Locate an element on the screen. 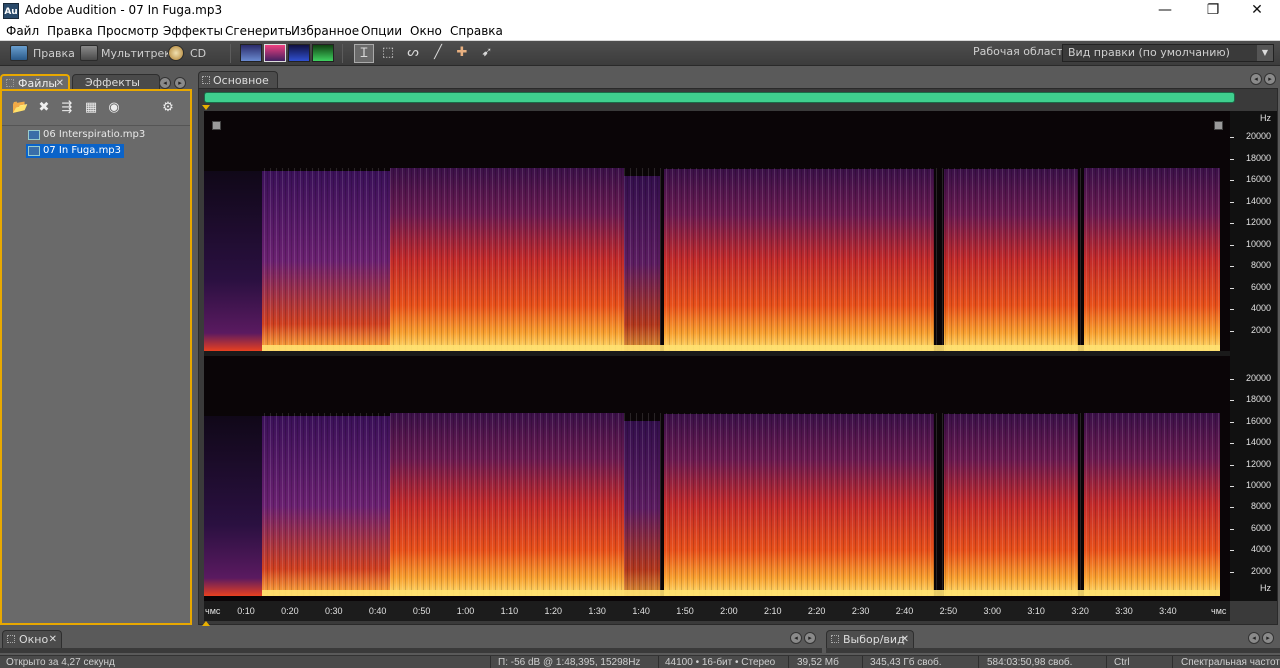 This screenshot has width=1280, height=668. status-separator is located at coordinates (862, 662).